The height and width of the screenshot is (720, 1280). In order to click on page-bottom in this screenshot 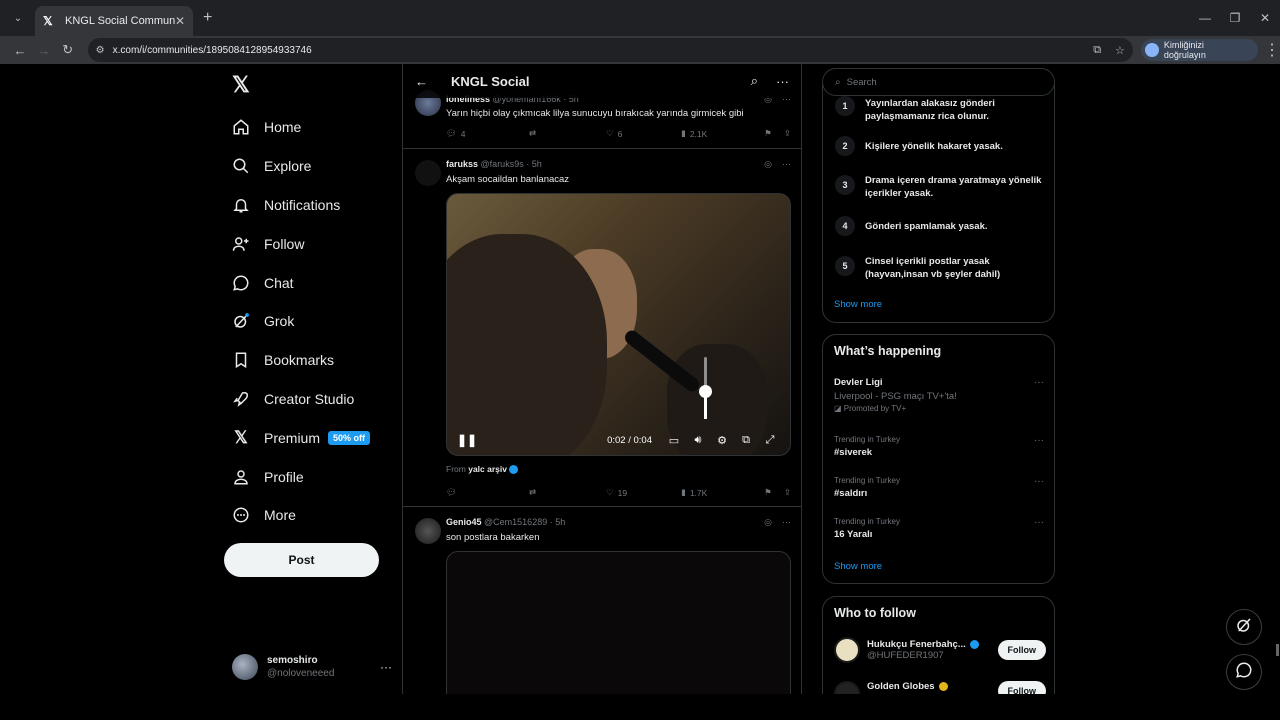, I will do `click(640, 707)`.